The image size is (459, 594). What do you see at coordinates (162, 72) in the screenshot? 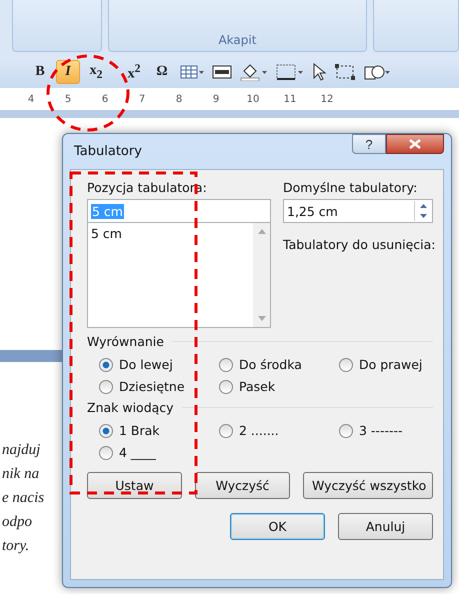
I see `toolbar-button: Ω` at bounding box center [162, 72].